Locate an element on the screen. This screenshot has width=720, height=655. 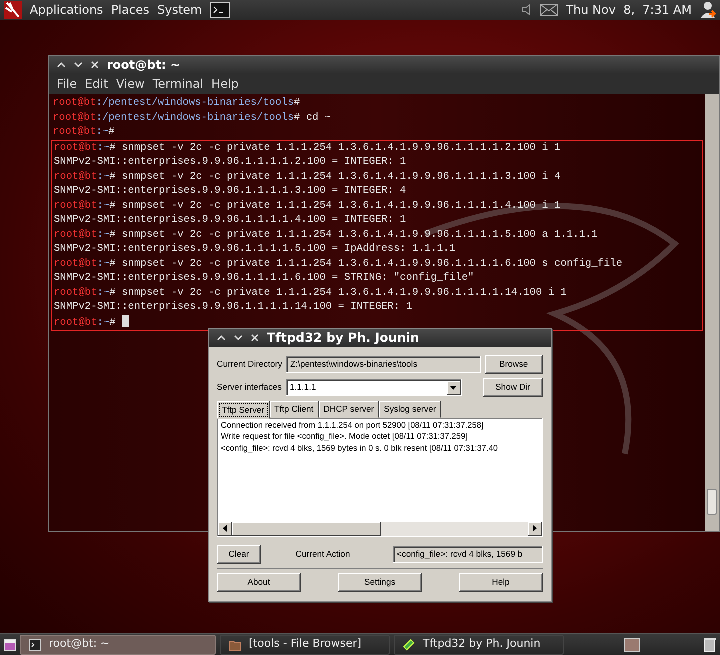
field-label: Current Action is located at coordinates (323, 554).